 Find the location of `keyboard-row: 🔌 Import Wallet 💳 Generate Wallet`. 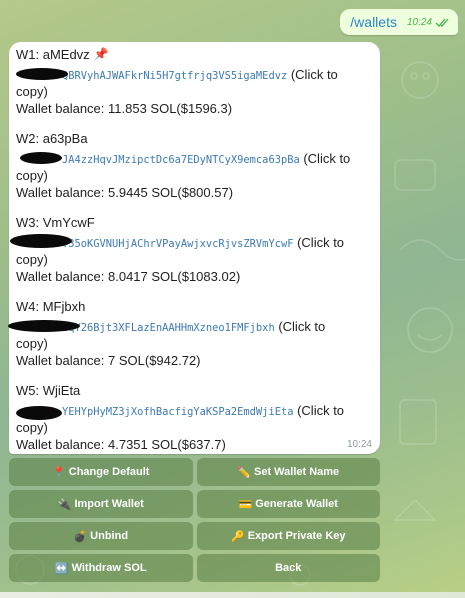

keyboard-row: 🔌 Import Wallet 💳 Generate Wallet is located at coordinates (194, 504).